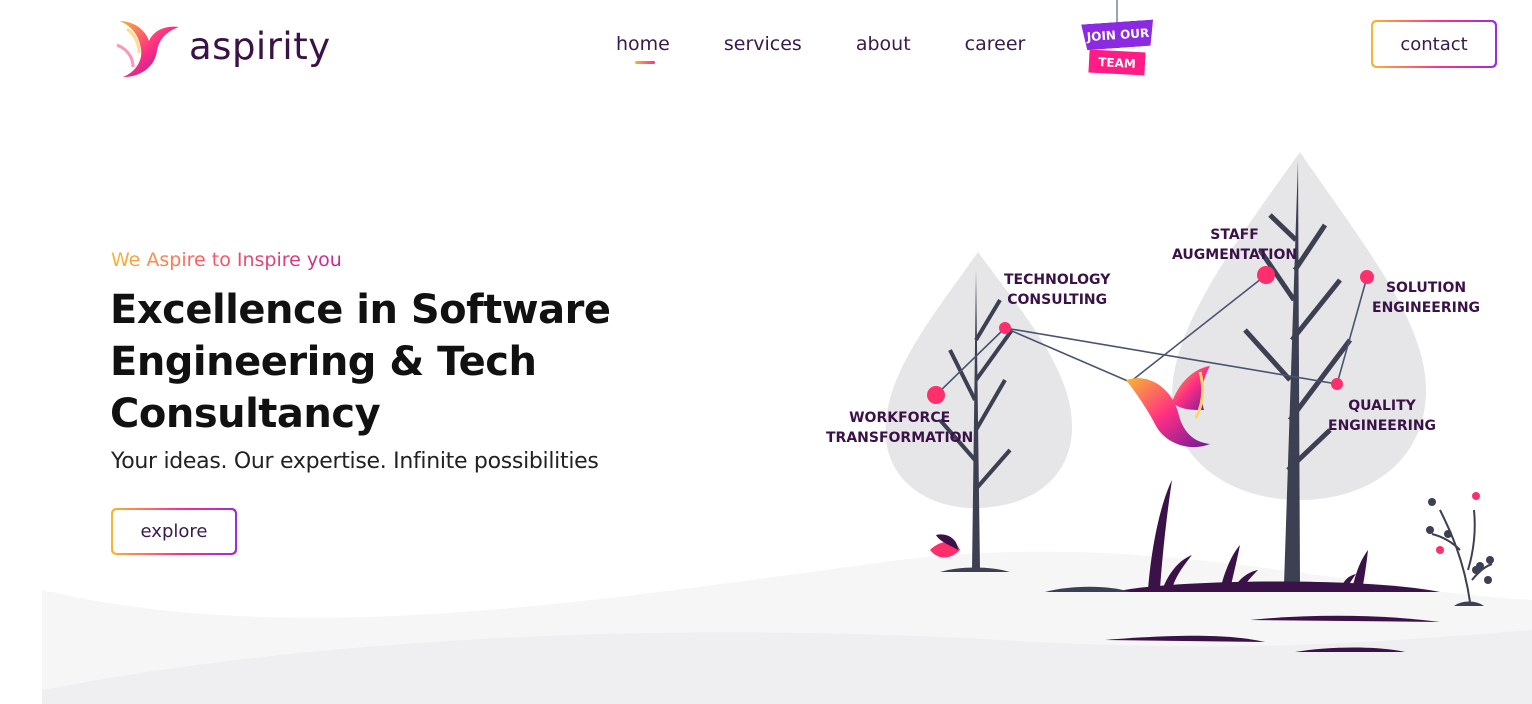  Describe the element at coordinates (900, 418) in the screenshot. I see `service-line: WORKFORCE` at that location.